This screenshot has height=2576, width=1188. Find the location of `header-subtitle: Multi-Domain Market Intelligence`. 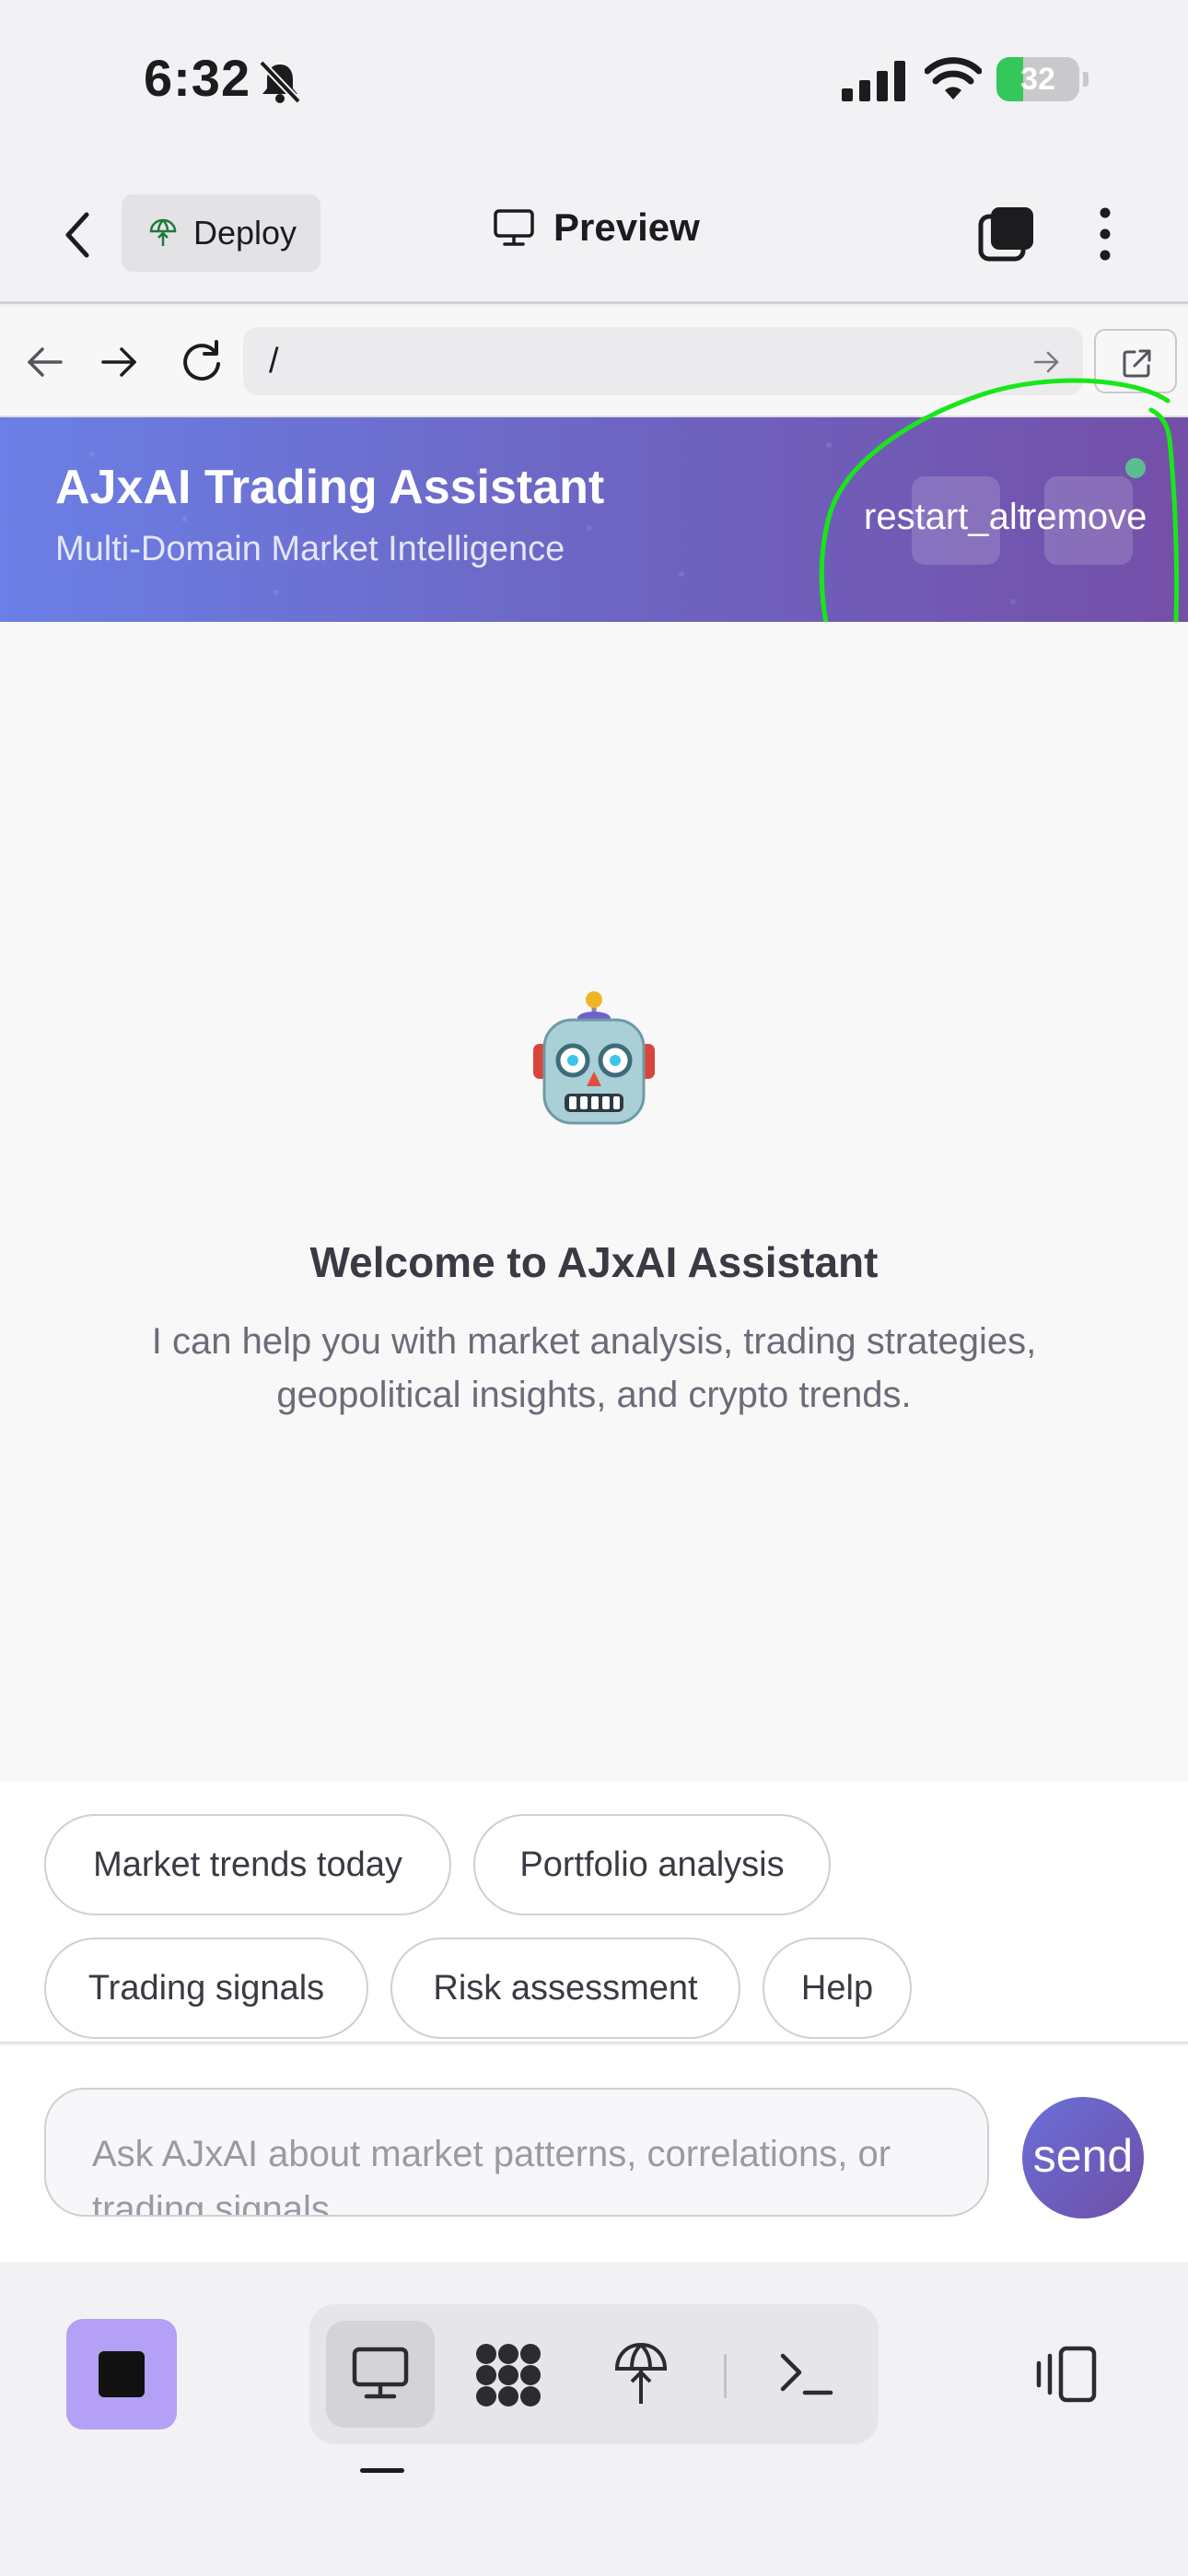

header-subtitle: Multi-Domain Market Intelligence is located at coordinates (310, 549).